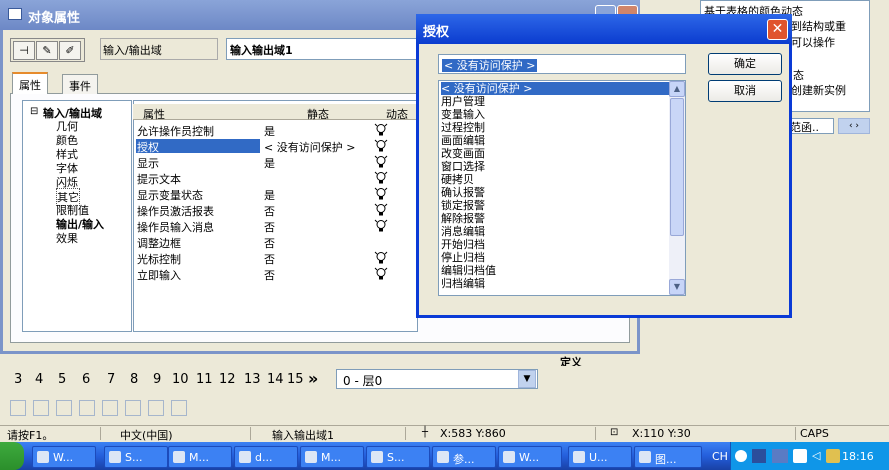  Describe the element at coordinates (227, 379) in the screenshot. I see `page-number: 12` at that location.